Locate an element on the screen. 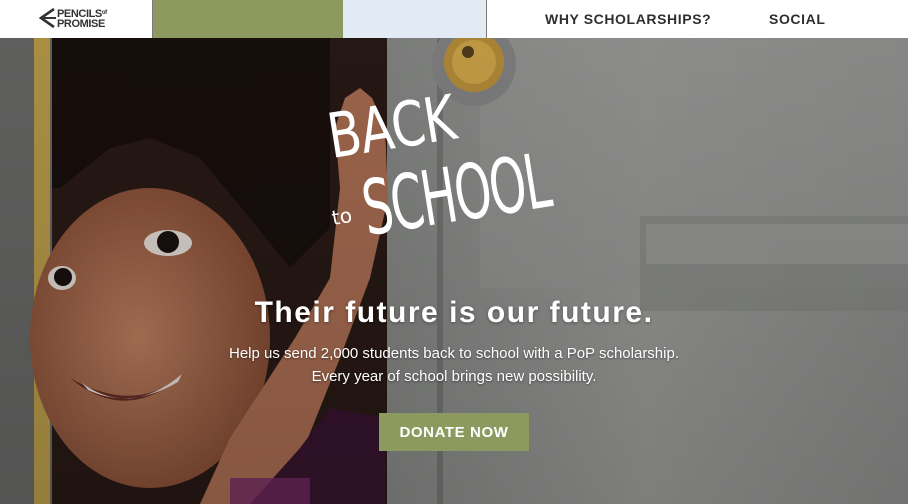 Image resolution: width=908 pixels, height=504 pixels. nav-link-social: SOCIAL is located at coordinates (797, 19).